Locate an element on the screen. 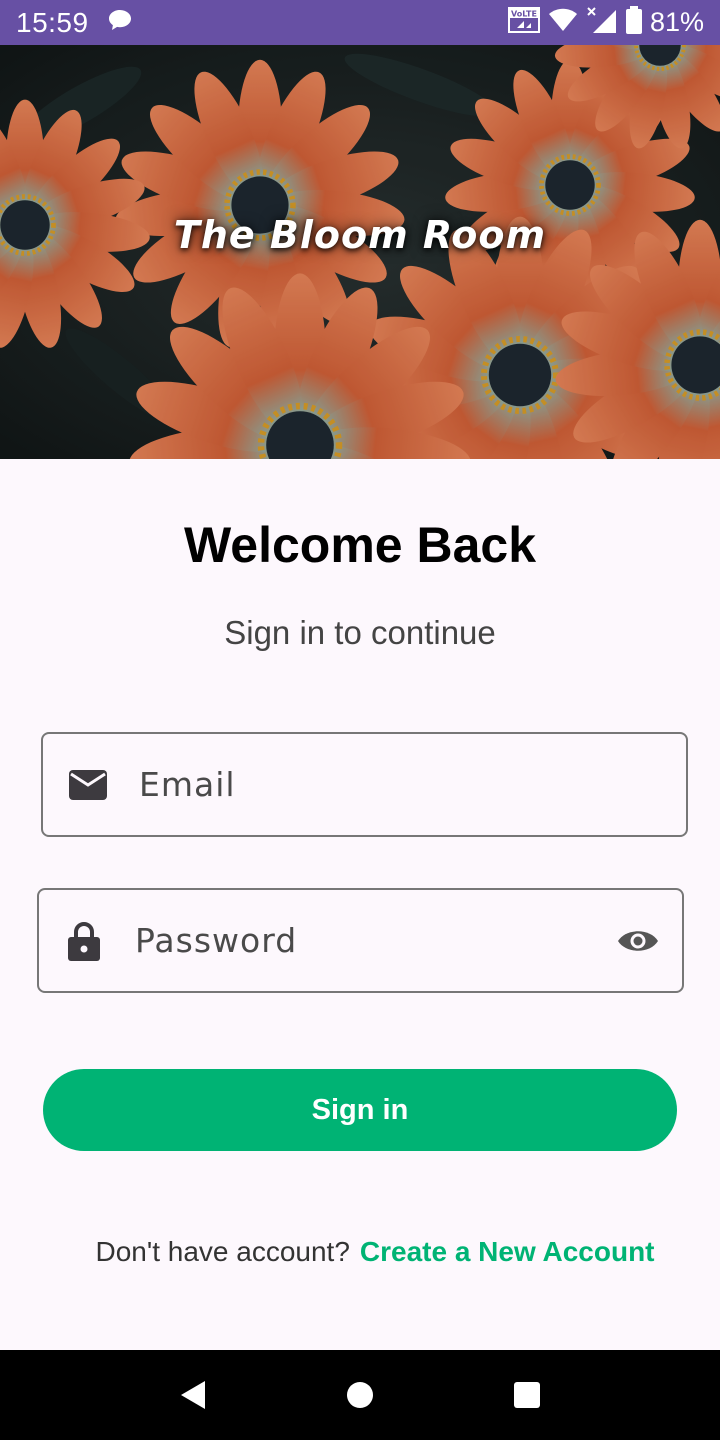 Image resolution: width=720 pixels, height=1440 pixels. status-bar: 15:59 VoLTE 81% is located at coordinates (360, 22).